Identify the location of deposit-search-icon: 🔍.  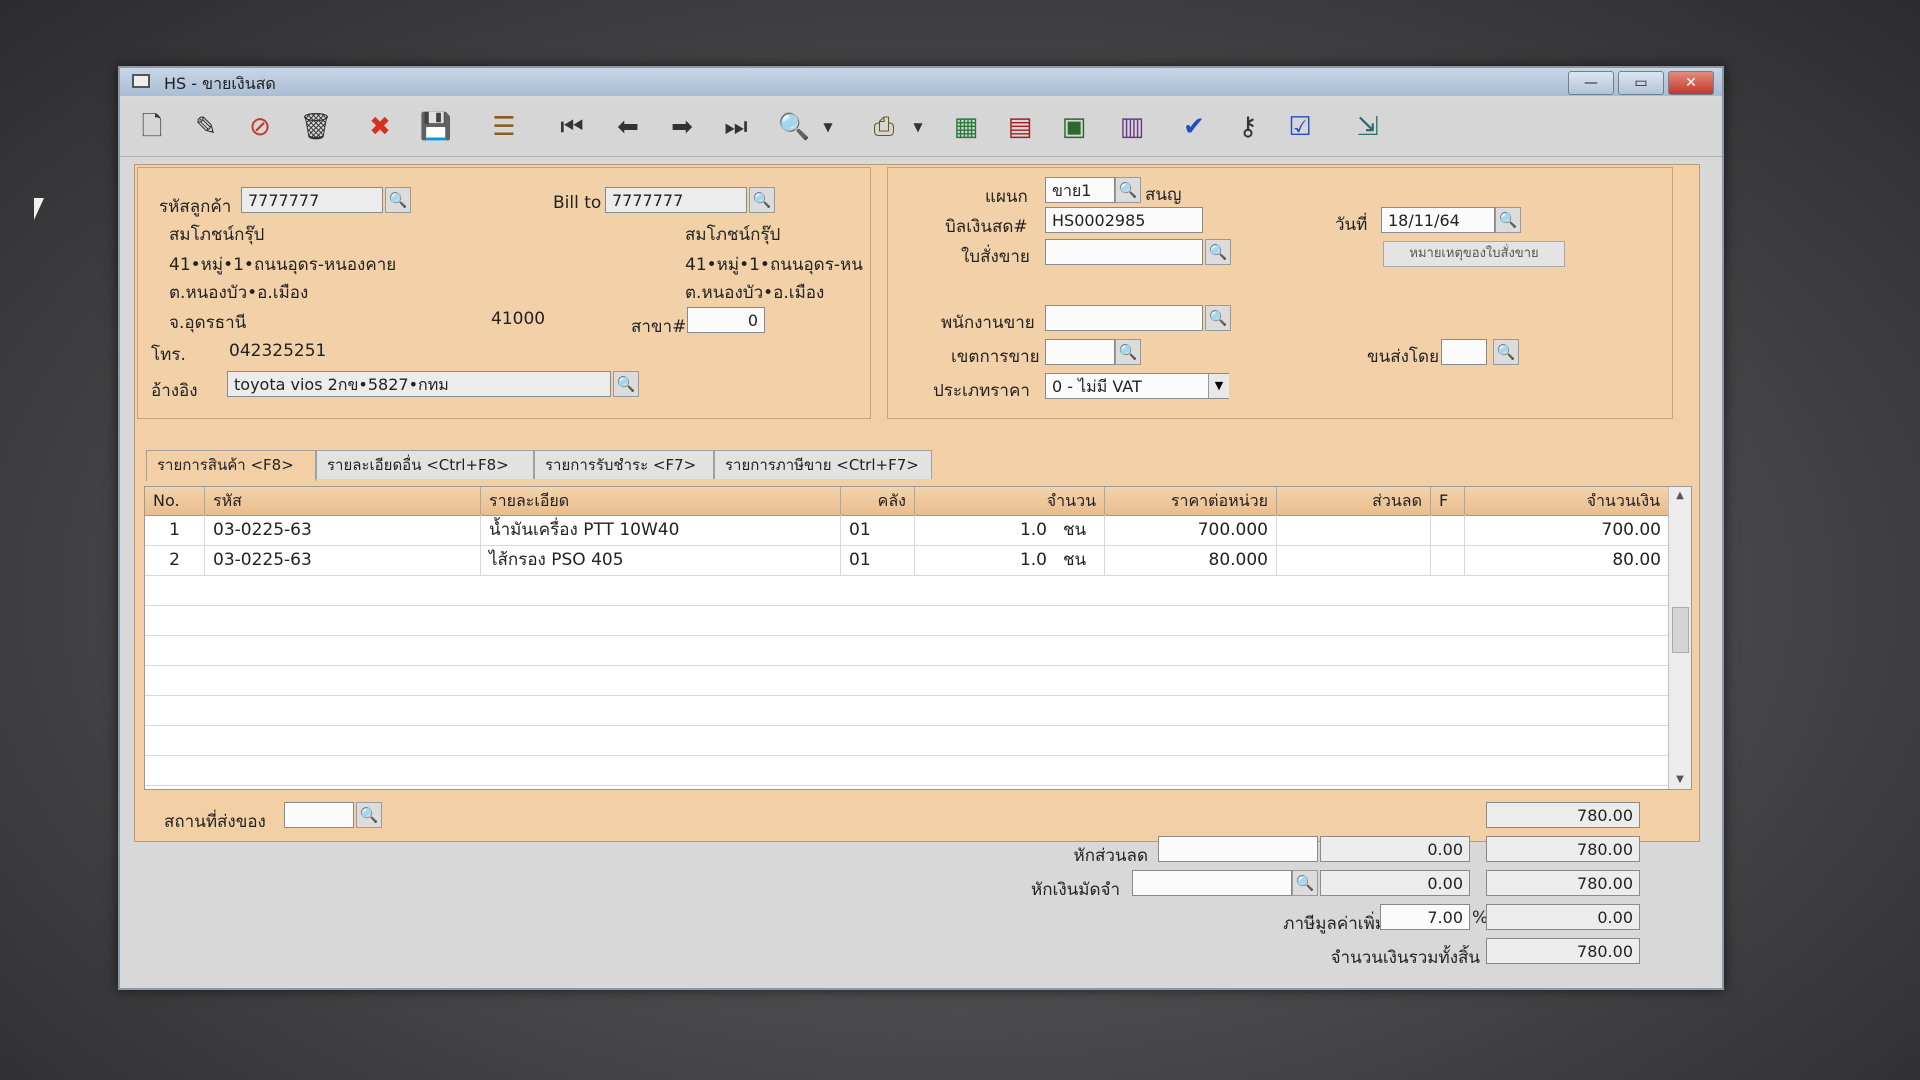
(1305, 883).